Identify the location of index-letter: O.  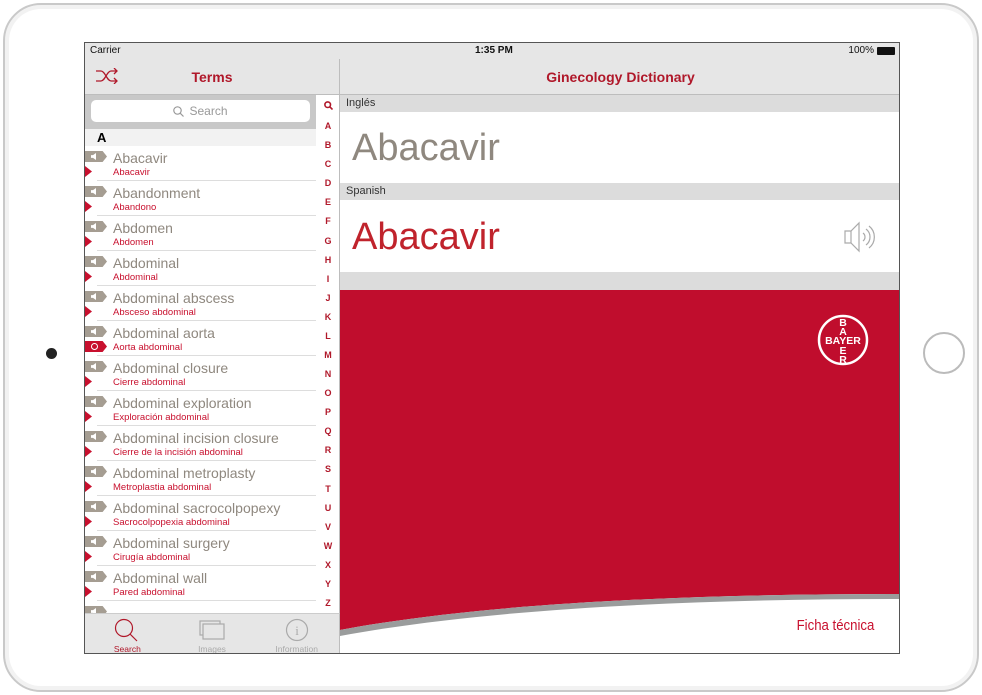
(327, 393).